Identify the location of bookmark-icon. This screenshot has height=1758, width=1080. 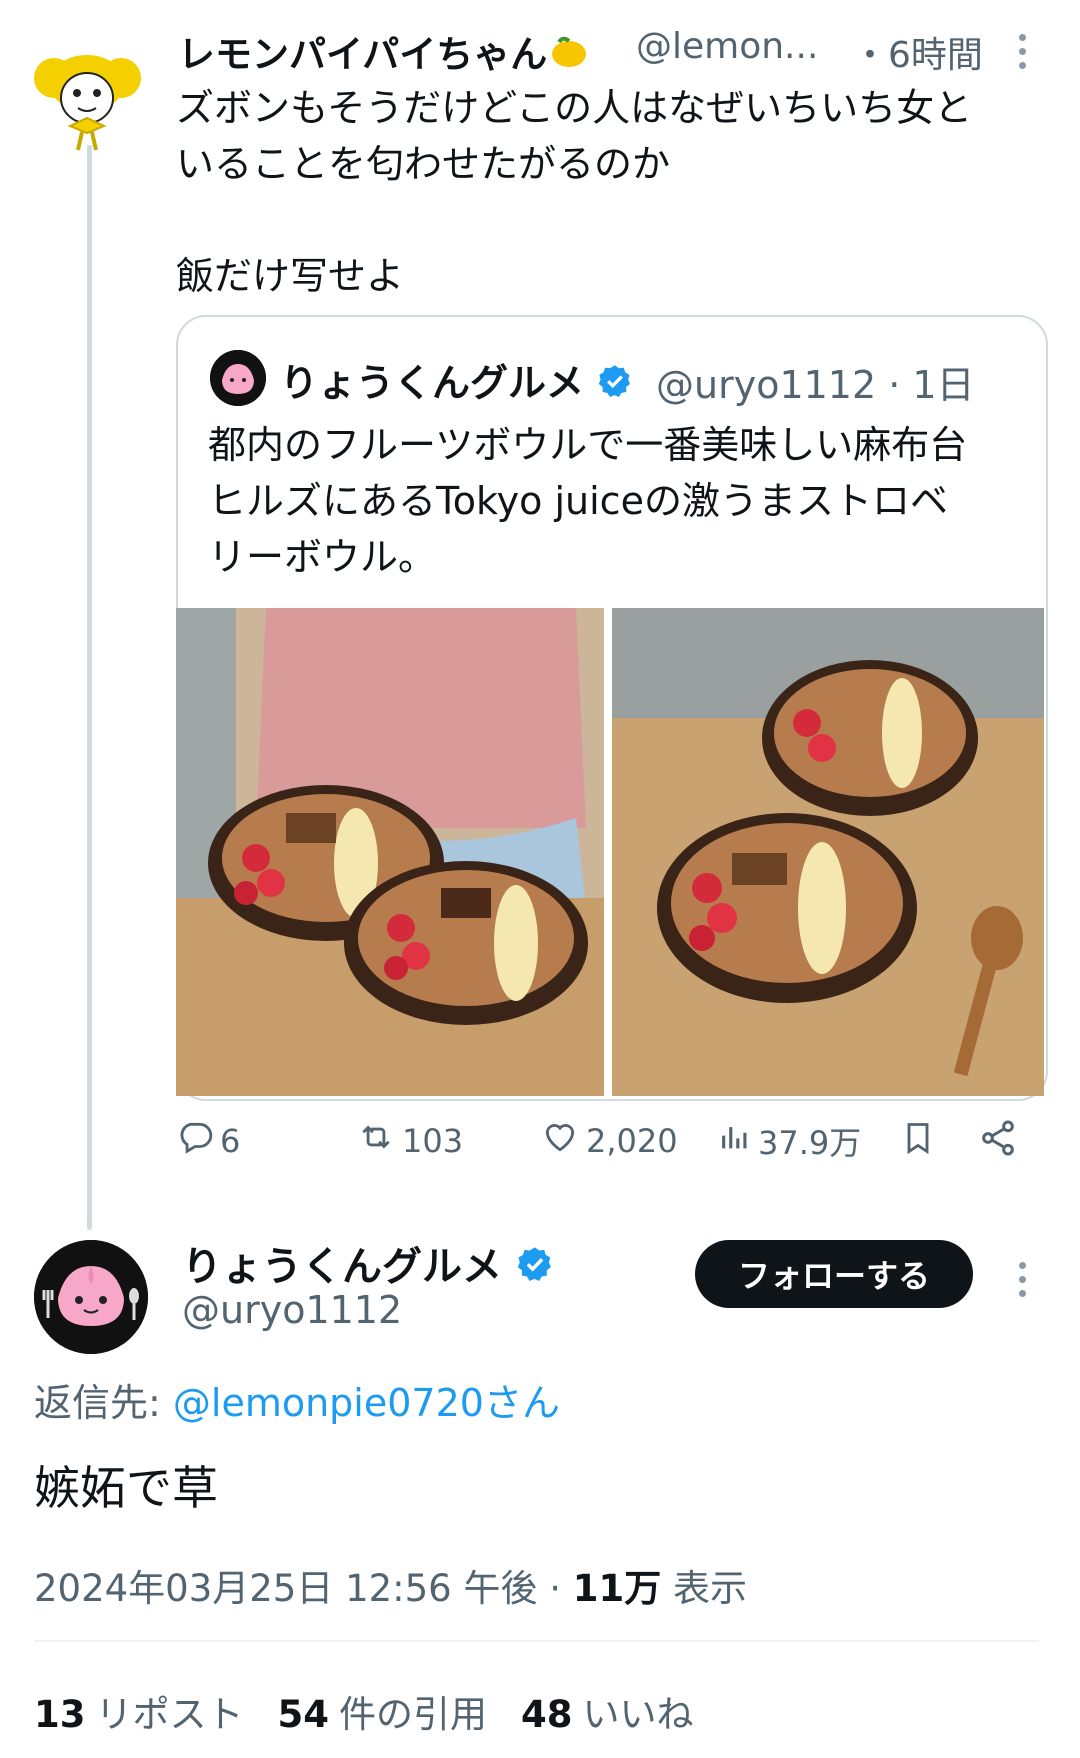
(918, 1142).